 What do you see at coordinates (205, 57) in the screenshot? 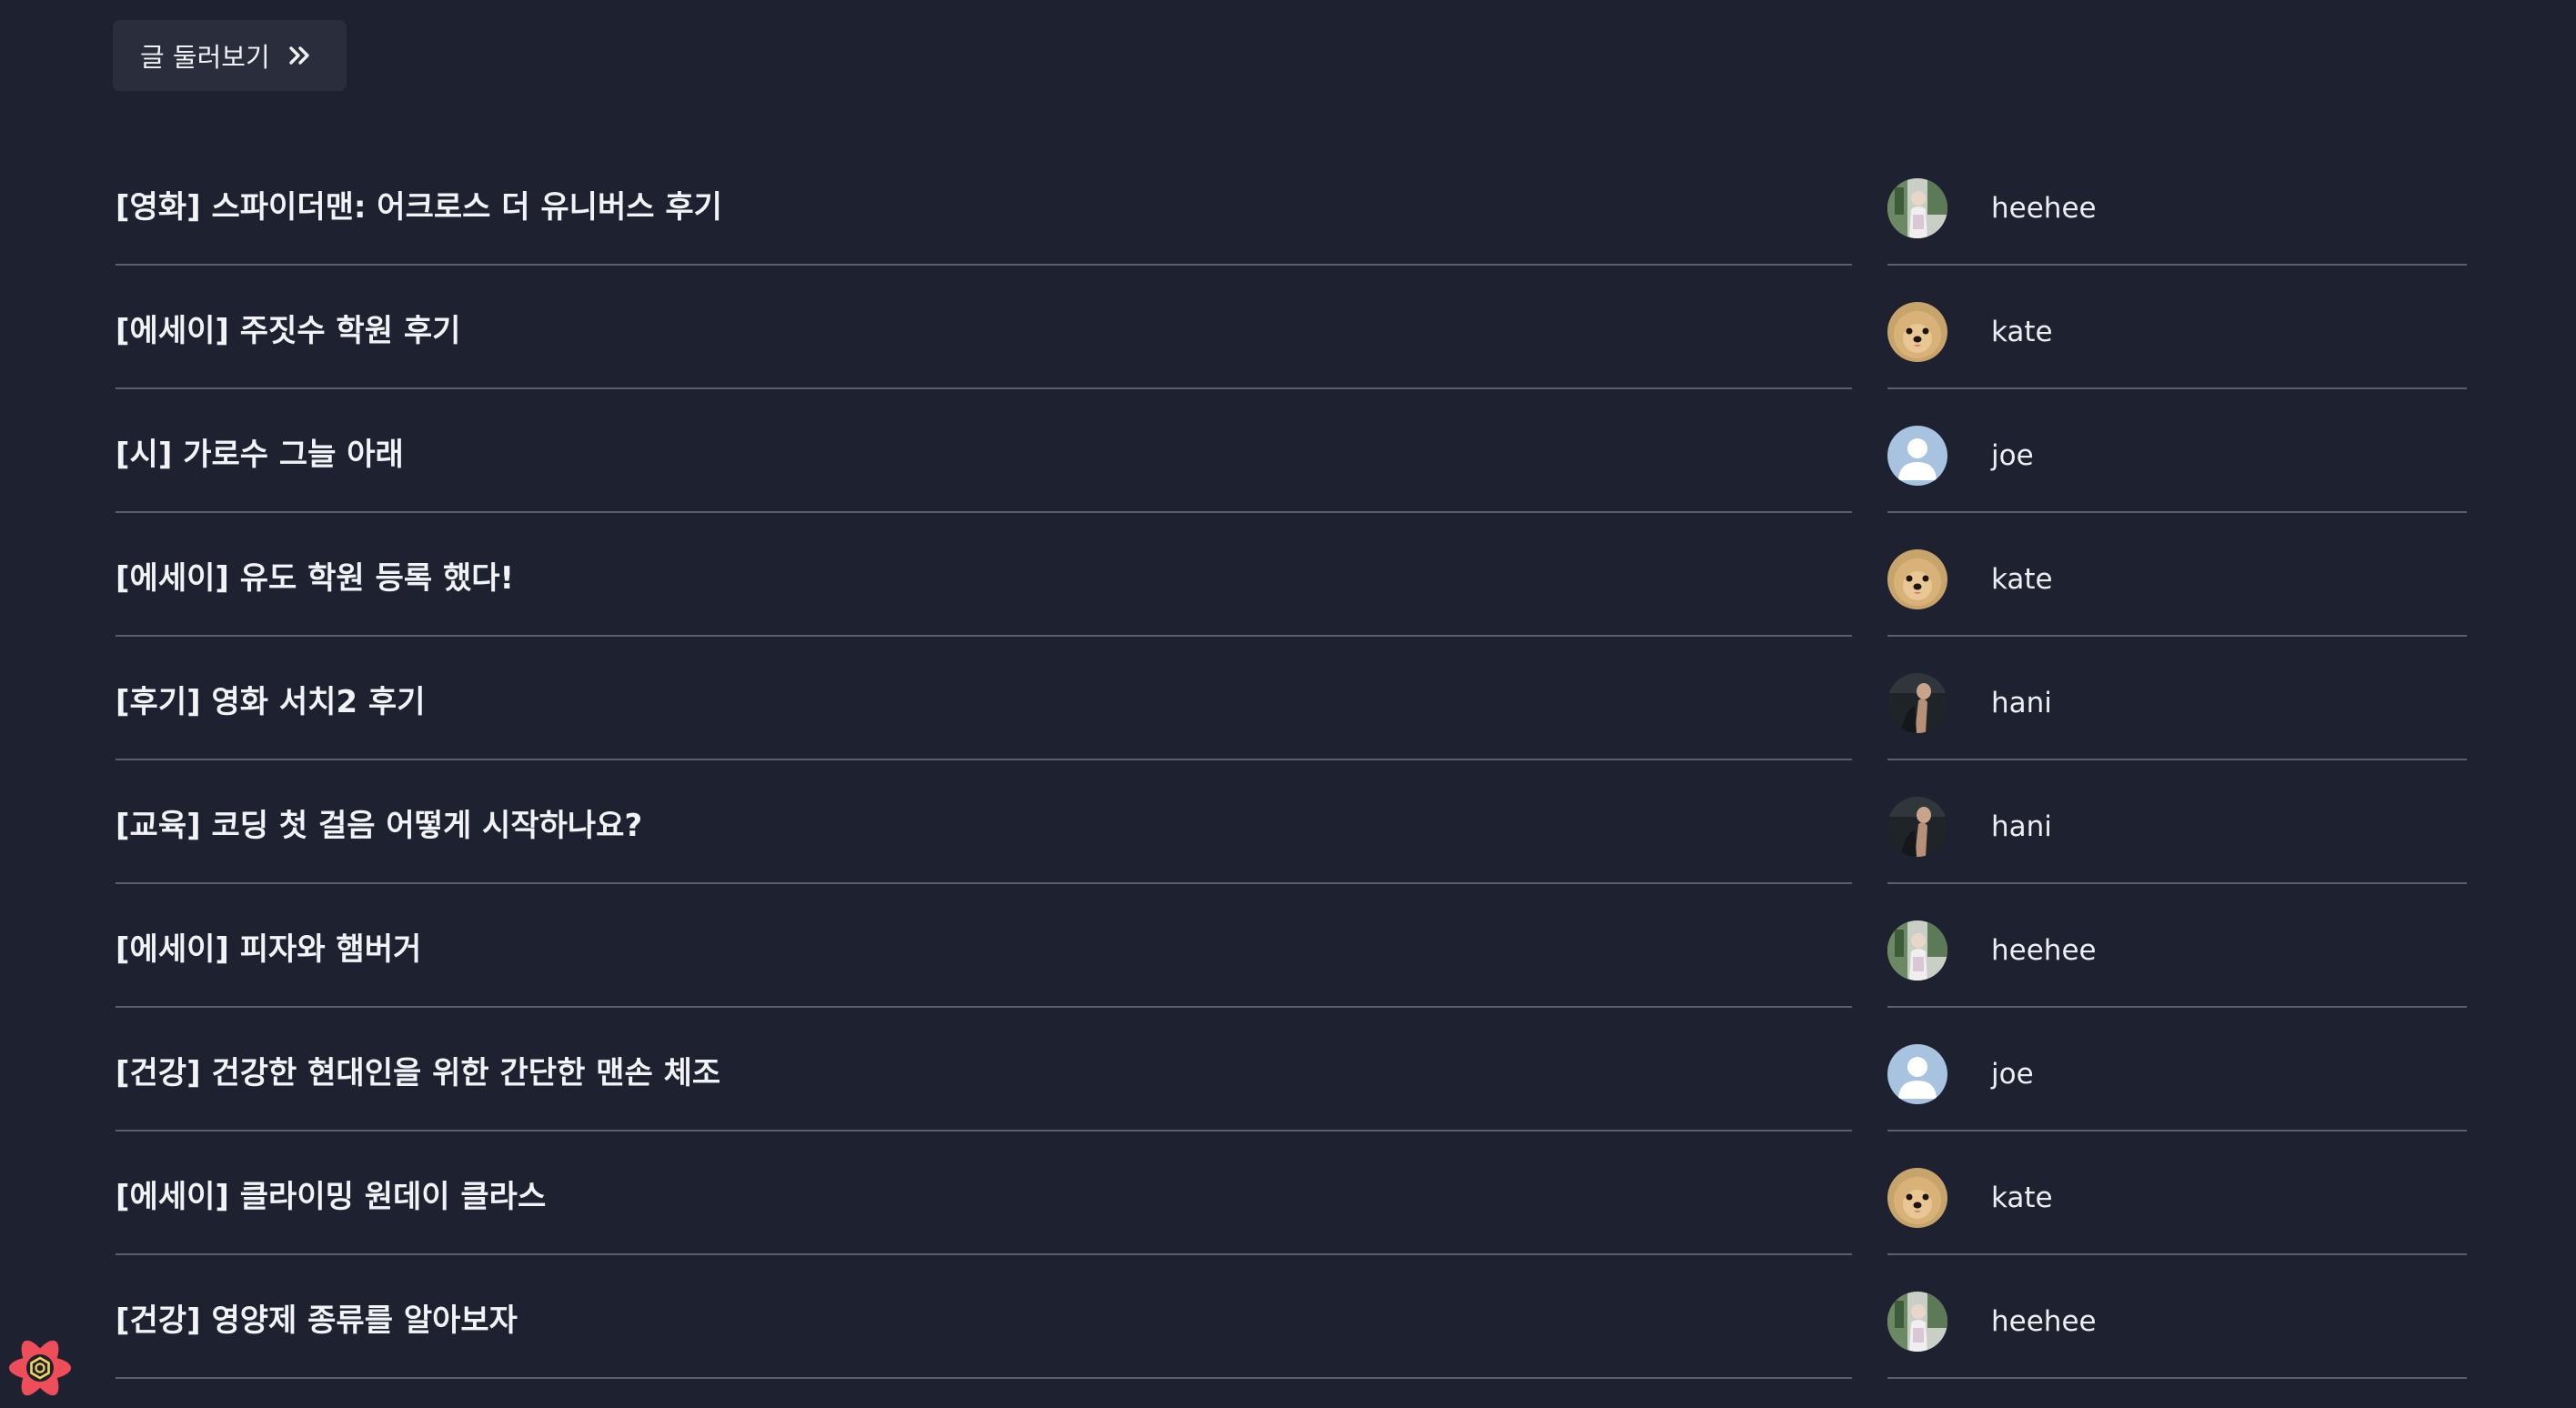
I see `browse-posts-label: 글 둘러보기` at bounding box center [205, 57].